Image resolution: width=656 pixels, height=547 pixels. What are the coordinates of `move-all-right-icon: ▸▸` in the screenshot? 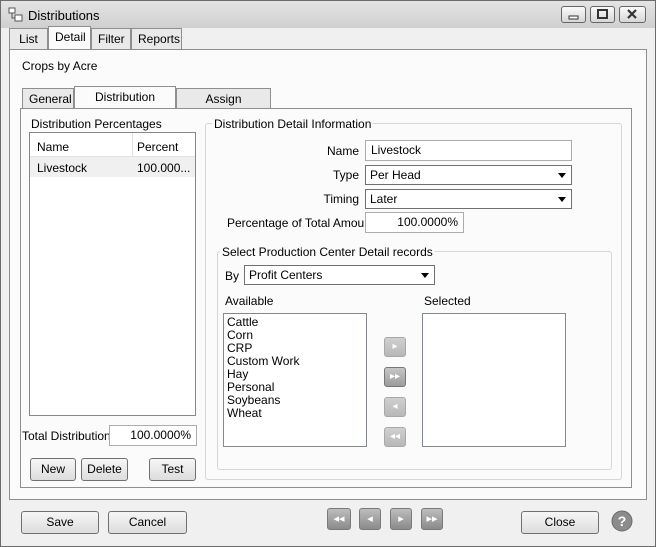 It's located at (395, 377).